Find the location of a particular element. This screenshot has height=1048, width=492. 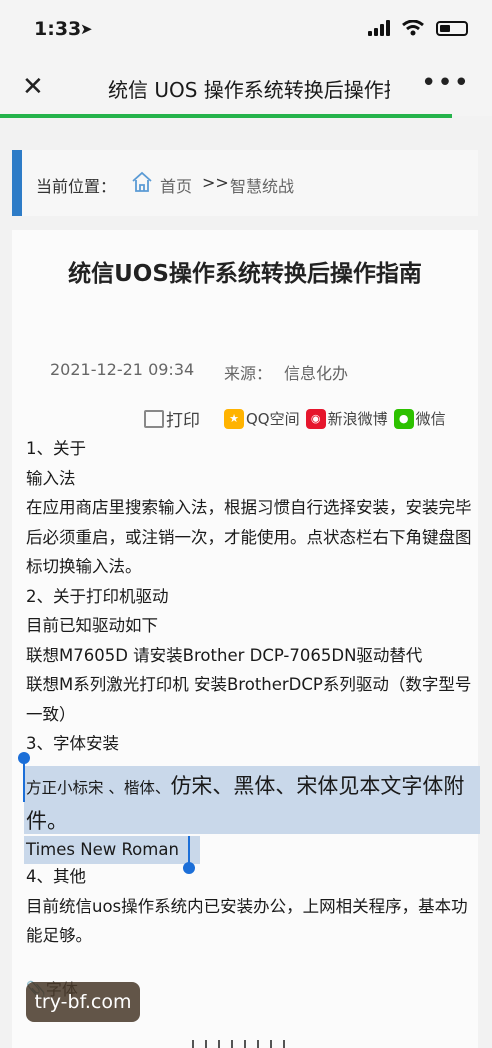

page-title: 统信 UOS 操作系统转换后操作指南 is located at coordinates (249, 90).